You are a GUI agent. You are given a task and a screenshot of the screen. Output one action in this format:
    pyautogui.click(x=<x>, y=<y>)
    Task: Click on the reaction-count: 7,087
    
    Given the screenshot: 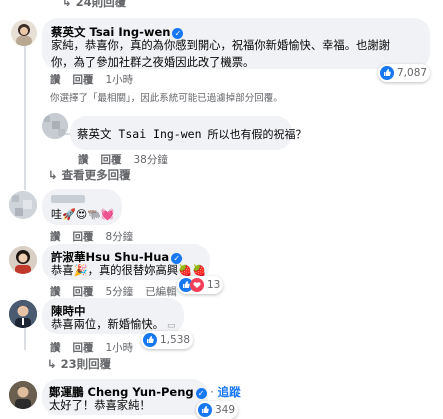 What is the action you would take?
    pyautogui.click(x=404, y=73)
    